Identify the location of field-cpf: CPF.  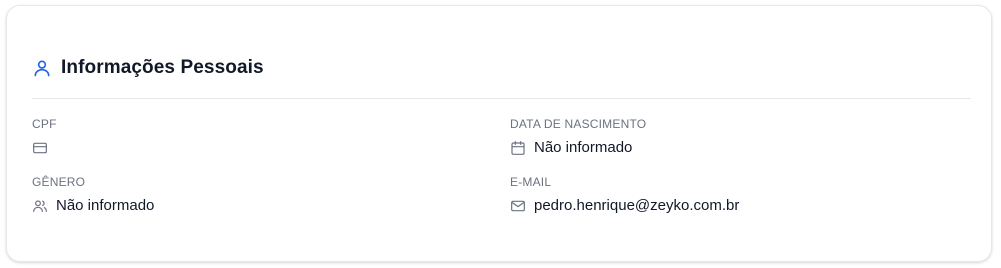
(44, 137).